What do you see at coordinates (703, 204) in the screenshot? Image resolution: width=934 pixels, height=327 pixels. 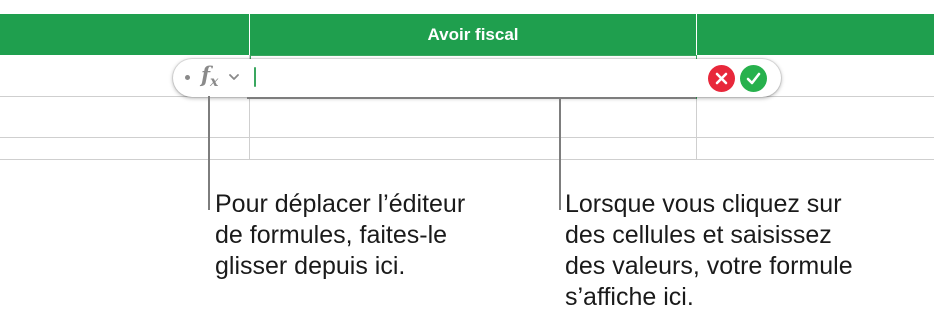 I see `callout-line-text: Lorsque vous cliquez sur` at bounding box center [703, 204].